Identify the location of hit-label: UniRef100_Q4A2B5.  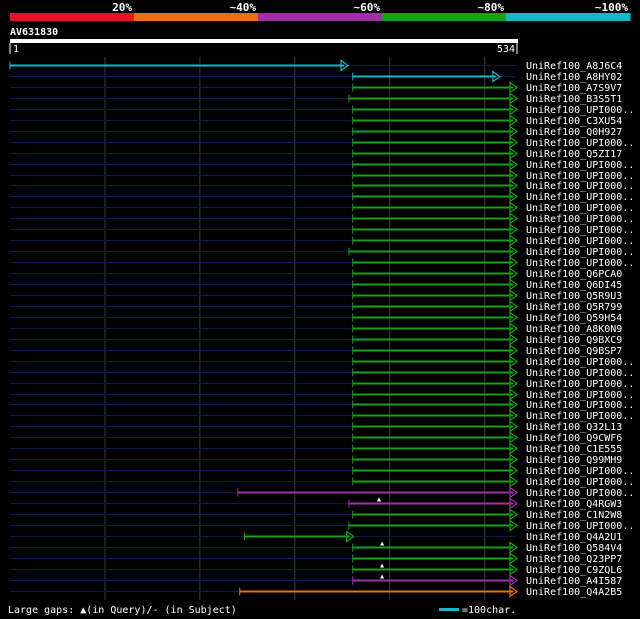
(574, 592).